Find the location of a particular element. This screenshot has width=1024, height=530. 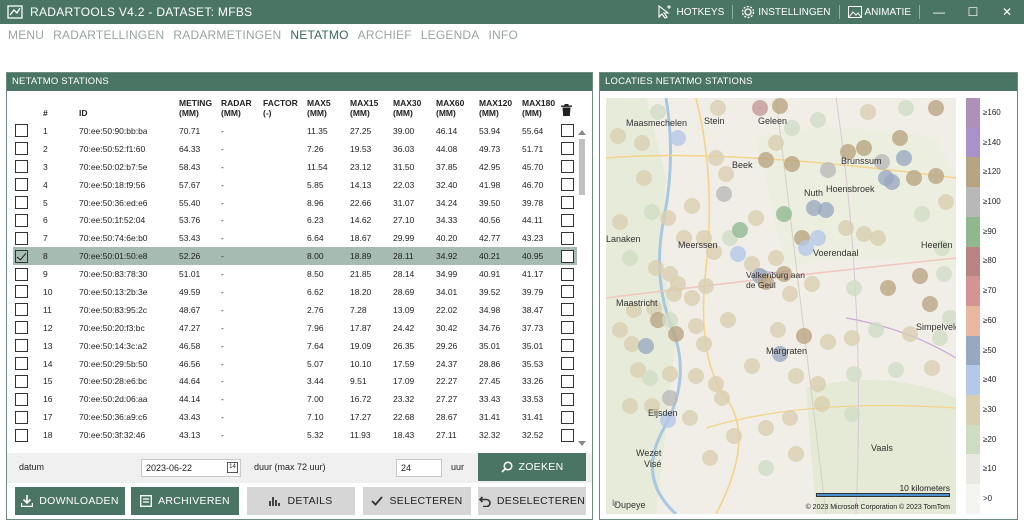

details-button: DETAILS is located at coordinates (301, 501).